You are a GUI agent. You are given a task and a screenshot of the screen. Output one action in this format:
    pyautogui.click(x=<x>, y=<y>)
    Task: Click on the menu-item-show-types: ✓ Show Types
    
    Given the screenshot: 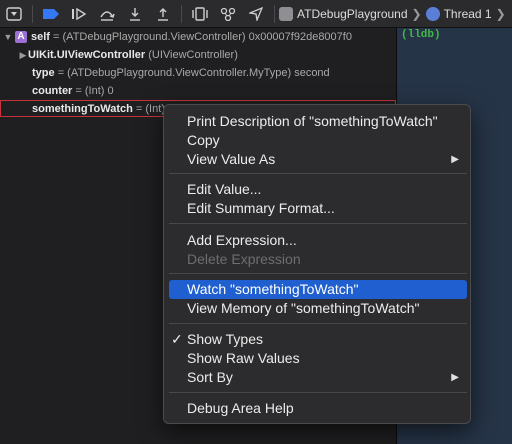 What is the action you would take?
    pyautogui.click(x=318, y=339)
    